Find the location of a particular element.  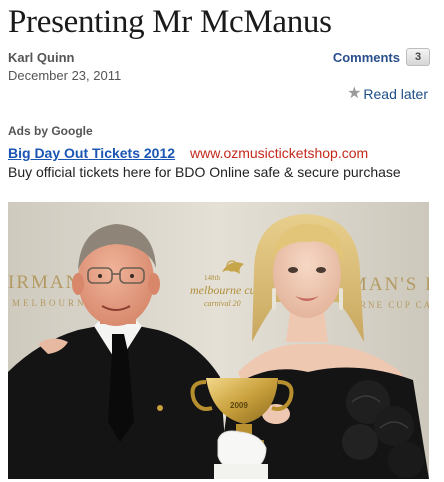

comments-widget: Comments 3 is located at coordinates (381, 57).